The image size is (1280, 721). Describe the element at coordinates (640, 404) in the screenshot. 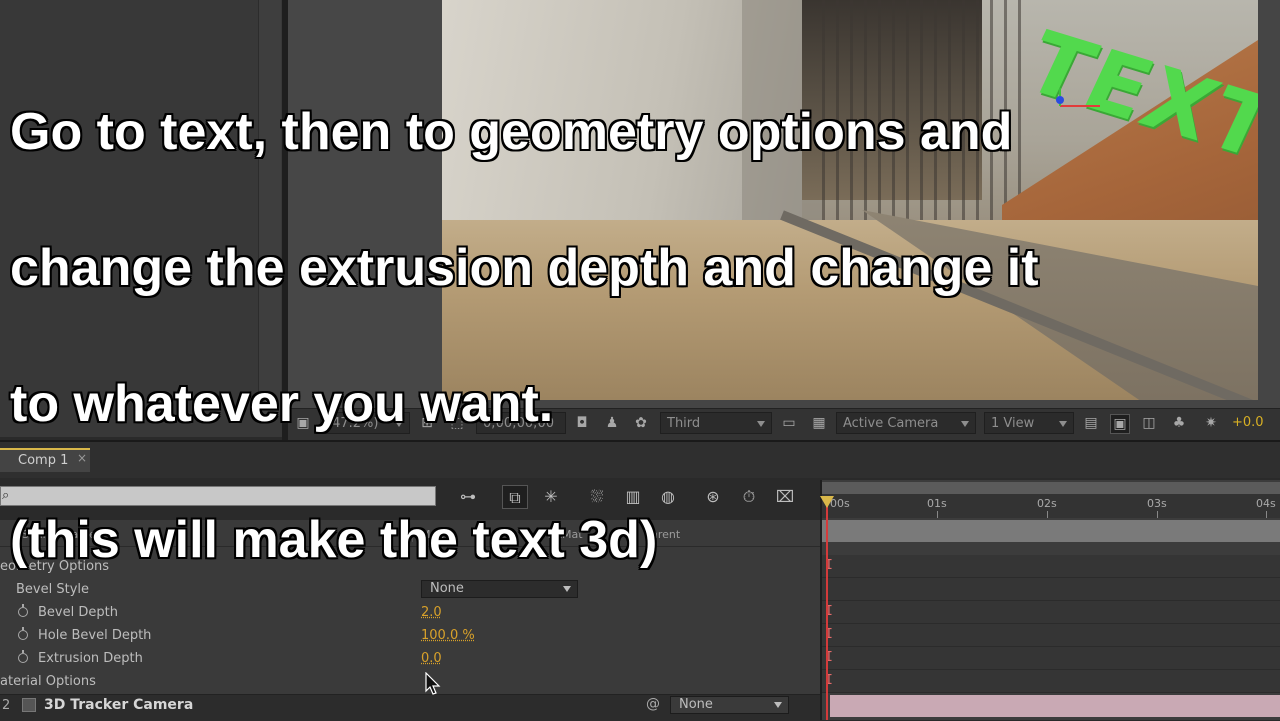

I see `caption-line: to whatever you want.` at that location.